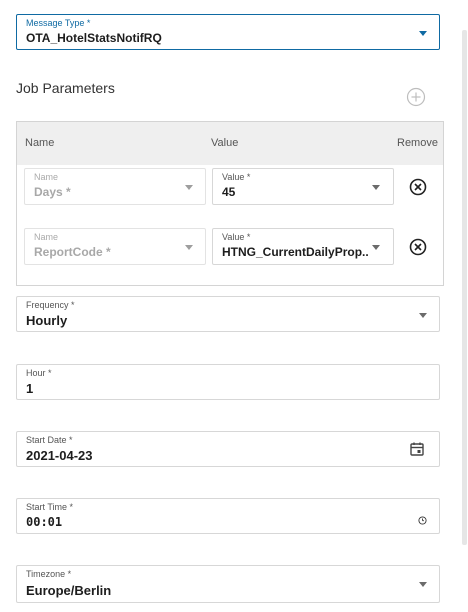 The width and height of the screenshot is (468, 612). Describe the element at coordinates (50, 305) in the screenshot. I see `frequency-label: Frequency *` at that location.